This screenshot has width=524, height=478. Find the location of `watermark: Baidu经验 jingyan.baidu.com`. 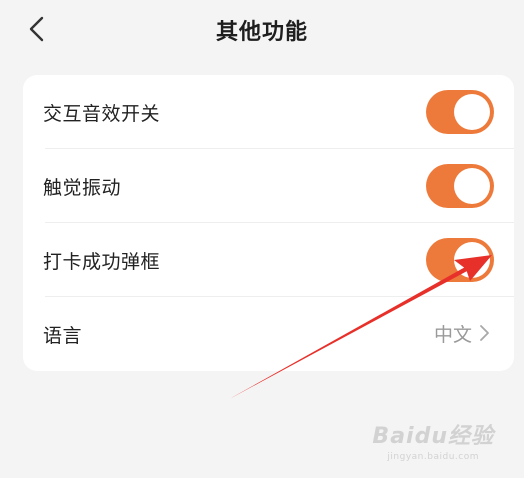

watermark: Baidu经验 jingyan.baidu.com is located at coordinates (433, 440).